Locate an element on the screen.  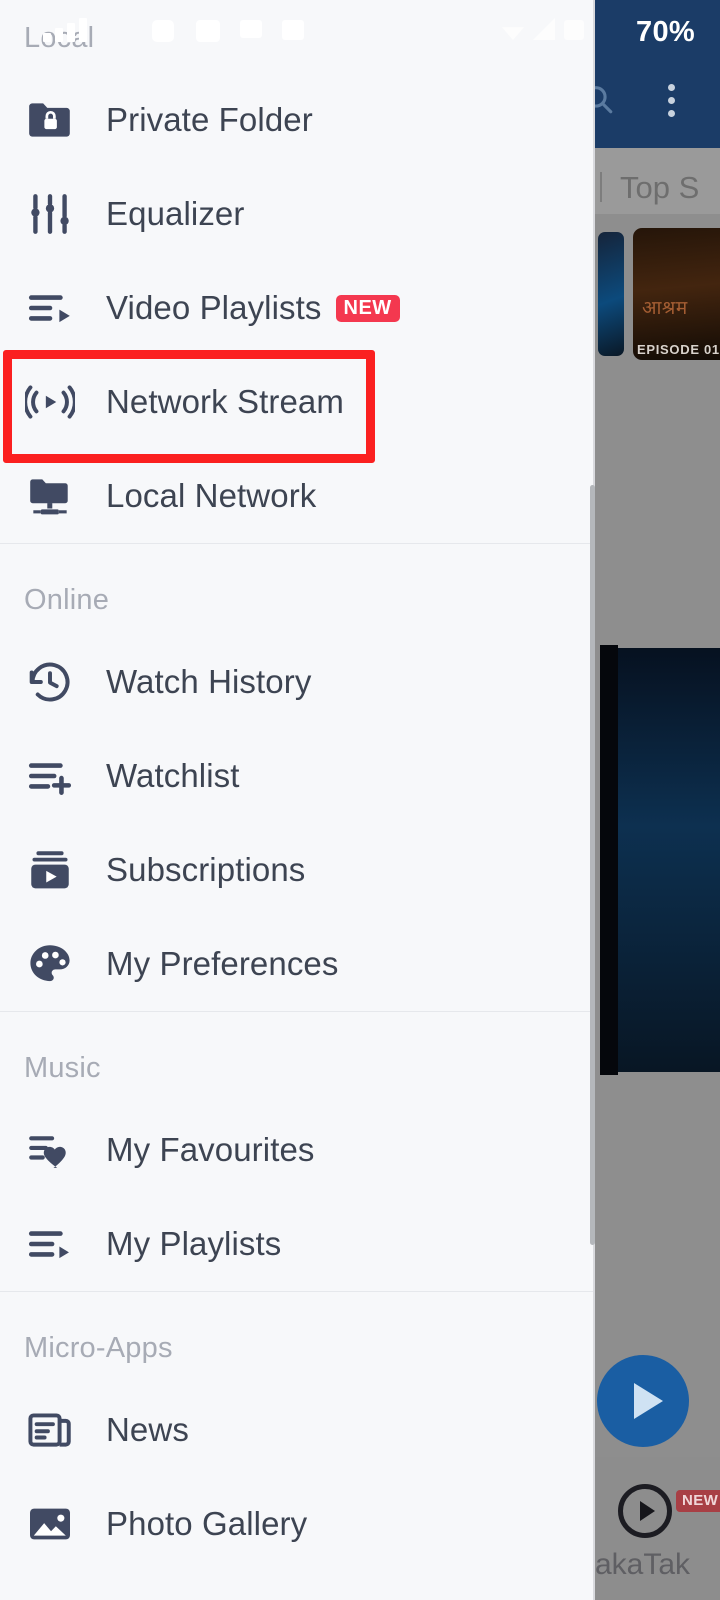
tab-divider is located at coordinates (601, 187).